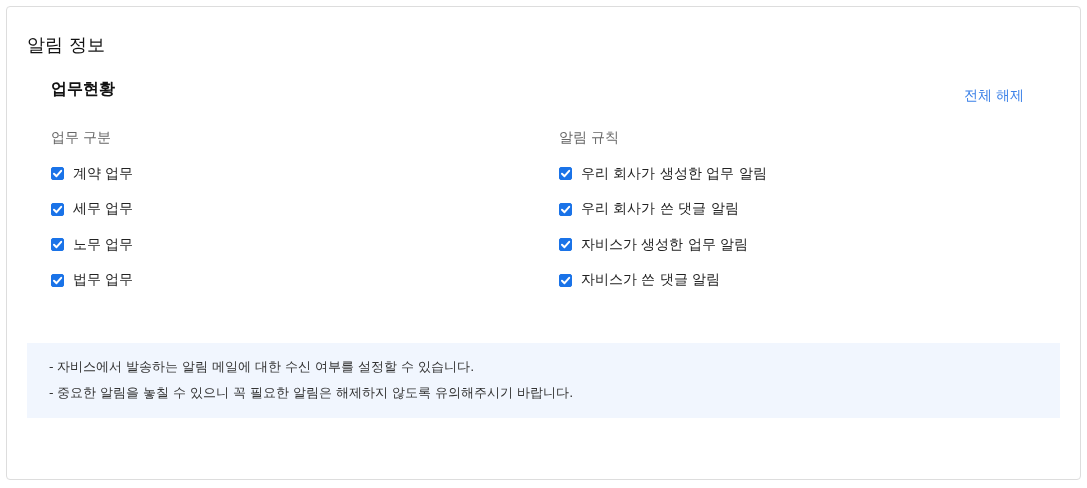  What do you see at coordinates (312, 393) in the screenshot?
I see `notice-text: - 중요한 알림을 놓칠 수 있으니 꼭 필요한 알림은 해제하지 않도록 유의해주시기 바랍니다.` at bounding box center [312, 393].